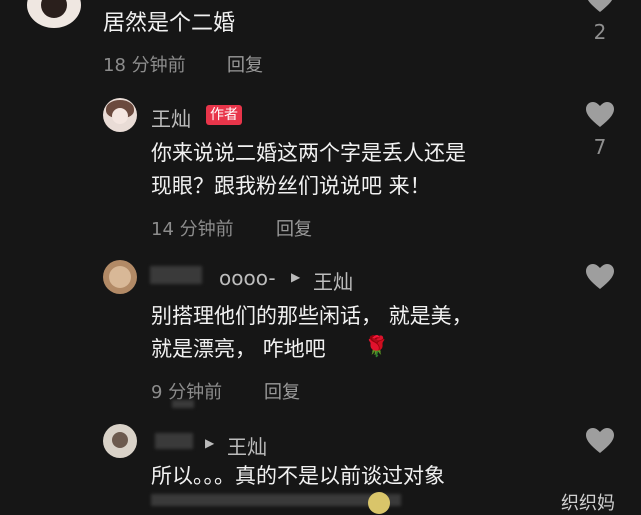 This screenshot has height=515, width=641. Describe the element at coordinates (600, 32) in the screenshot. I see `like-count: 2` at that location.